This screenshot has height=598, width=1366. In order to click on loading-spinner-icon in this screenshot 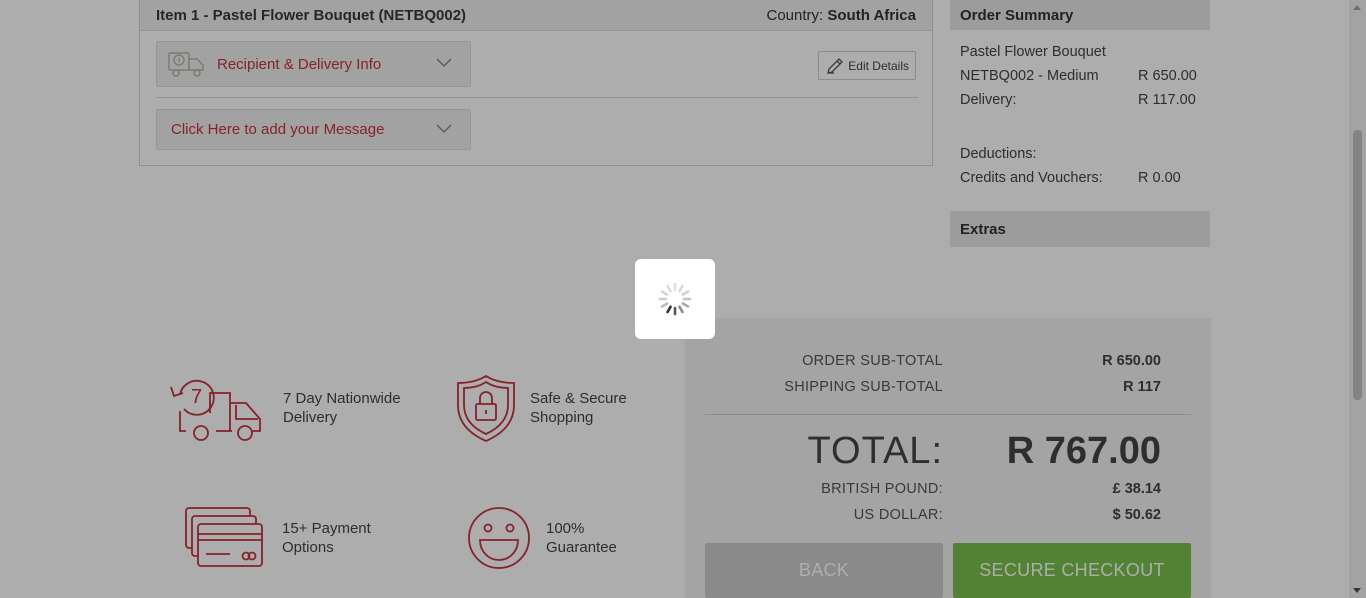, I will do `click(675, 299)`.